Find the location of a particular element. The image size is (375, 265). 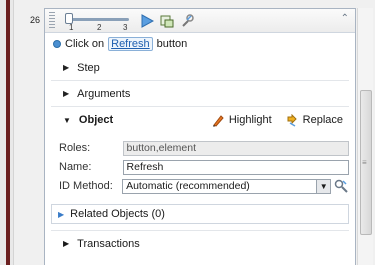

replace-label: Replace is located at coordinates (322, 120).